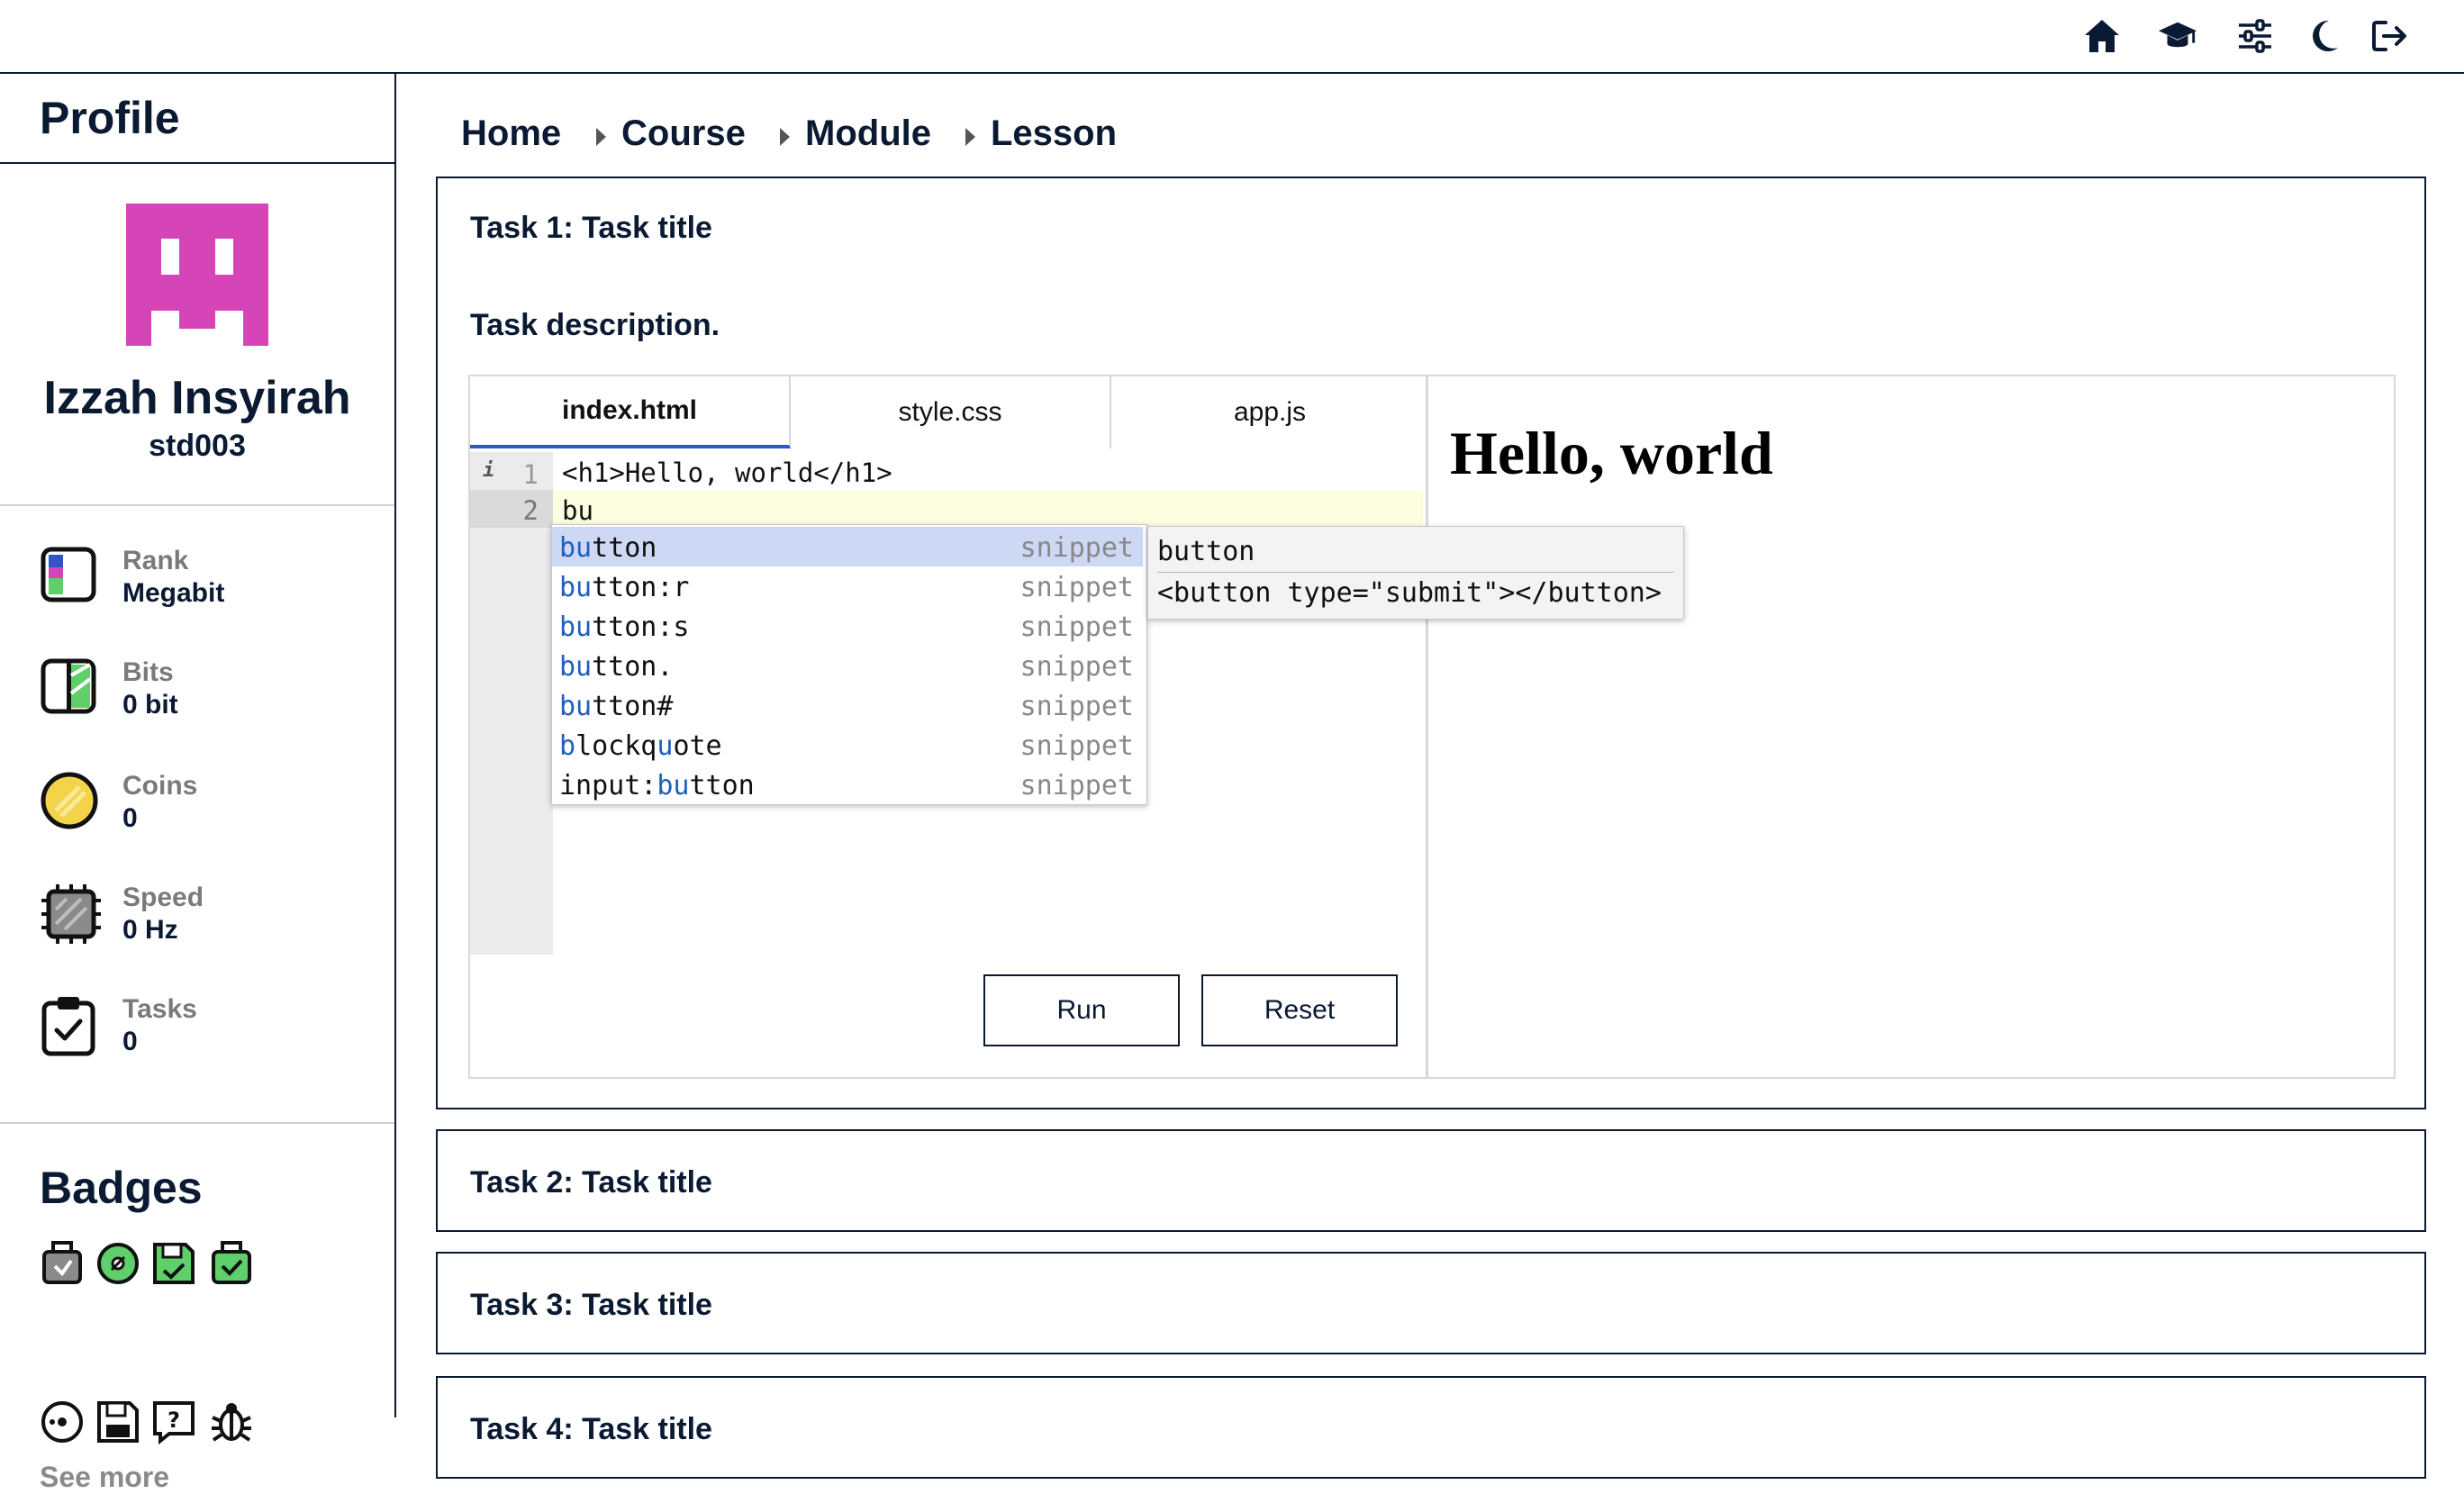 The width and height of the screenshot is (2464, 1494). I want to click on stat-tasks: Tasks 0, so click(211, 1023).